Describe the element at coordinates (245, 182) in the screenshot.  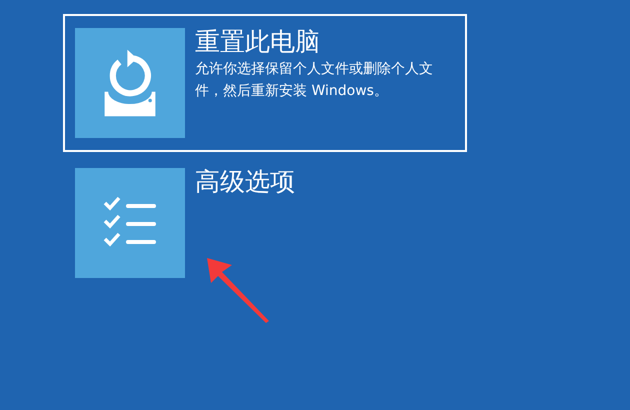
I see `option-title: 高级选项` at that location.